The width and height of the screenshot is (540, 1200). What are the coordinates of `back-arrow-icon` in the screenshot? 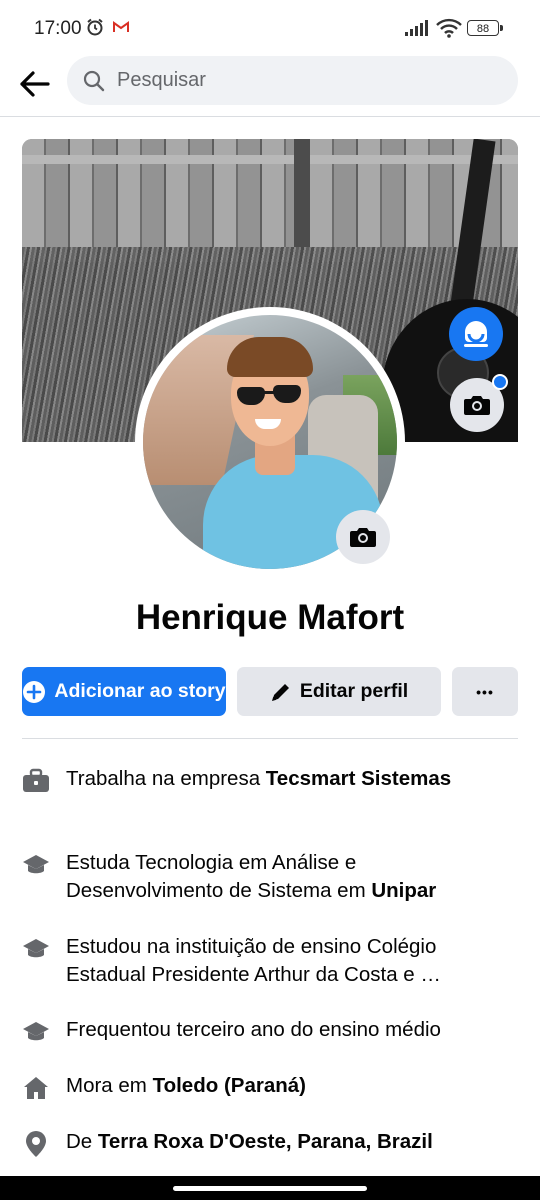 It's located at (35, 84).